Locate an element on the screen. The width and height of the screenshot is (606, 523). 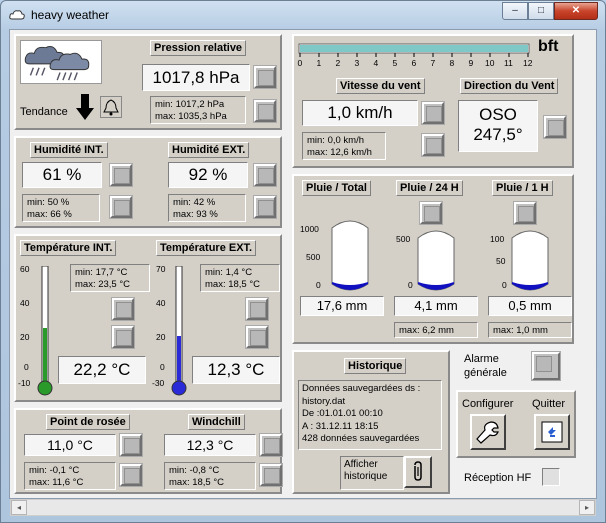
rain-total-value: 17,6 mm is located at coordinates (342, 306).